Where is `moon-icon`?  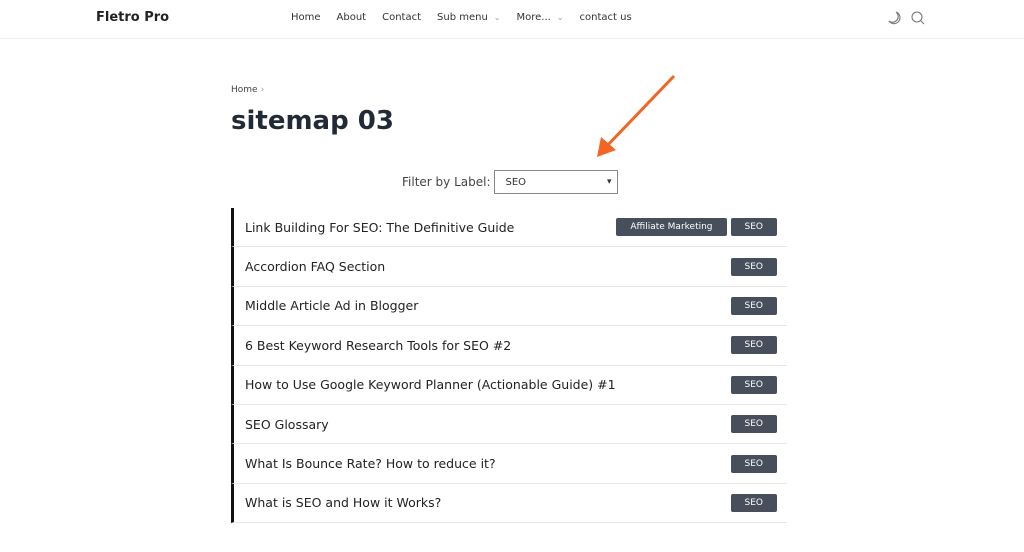 moon-icon is located at coordinates (894, 18).